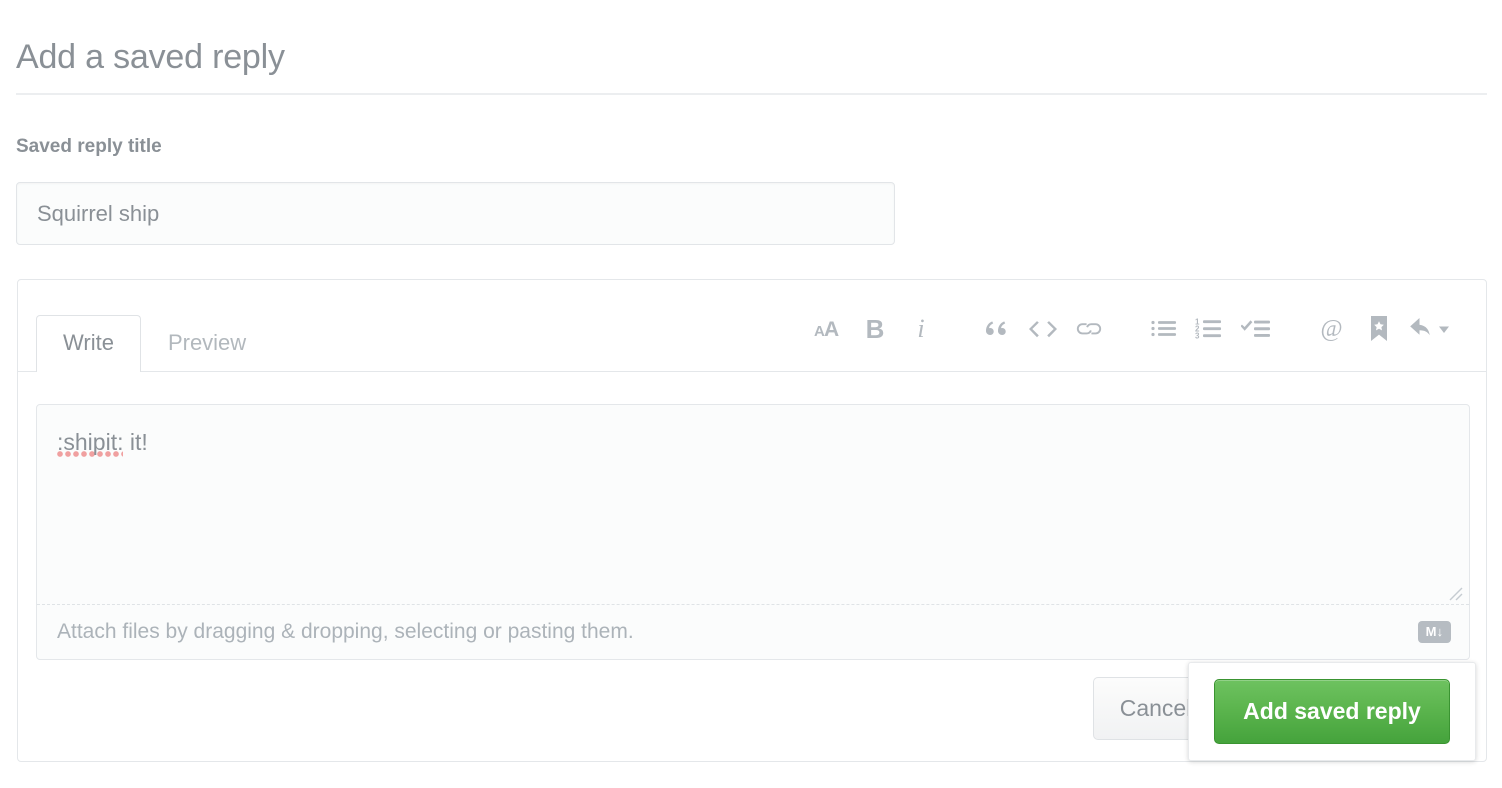 The width and height of the screenshot is (1502, 788). I want to click on markdown-toolbar: A A B i 1 2 3 @, so click(1135, 329).